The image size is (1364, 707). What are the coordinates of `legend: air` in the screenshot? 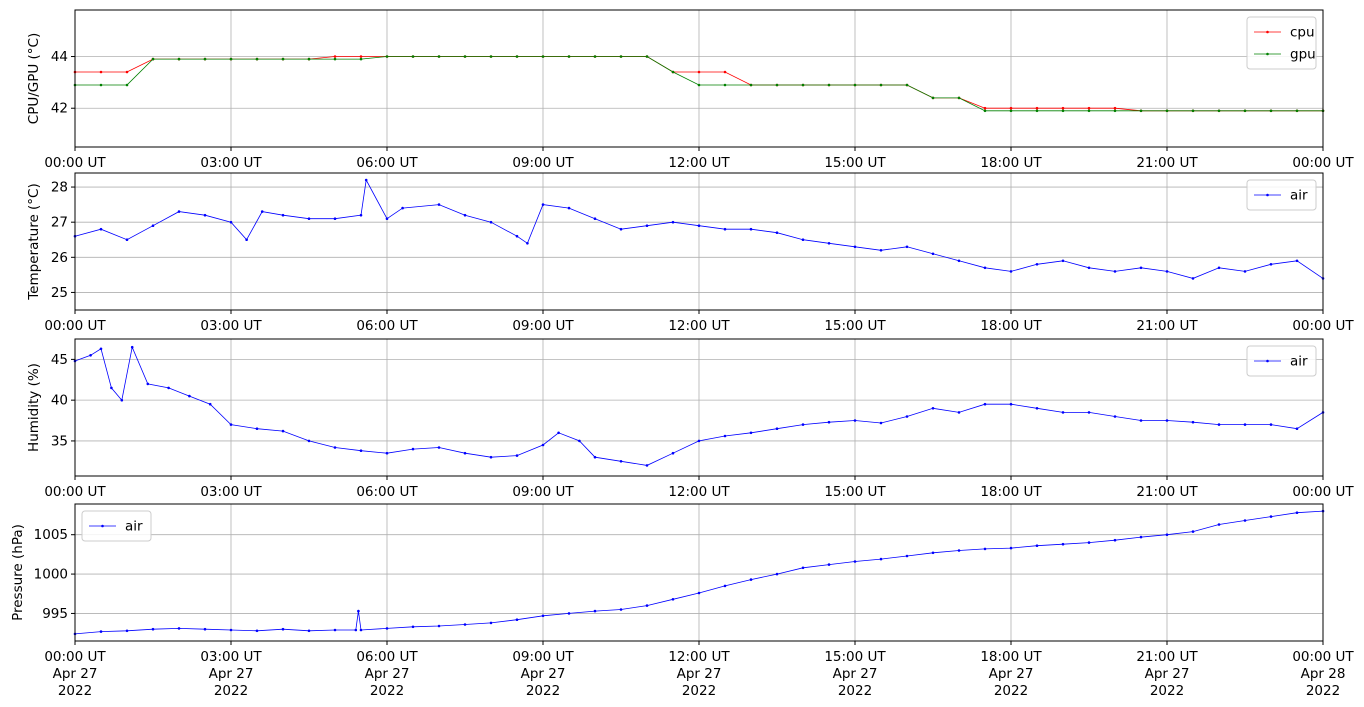 It's located at (1281, 361).